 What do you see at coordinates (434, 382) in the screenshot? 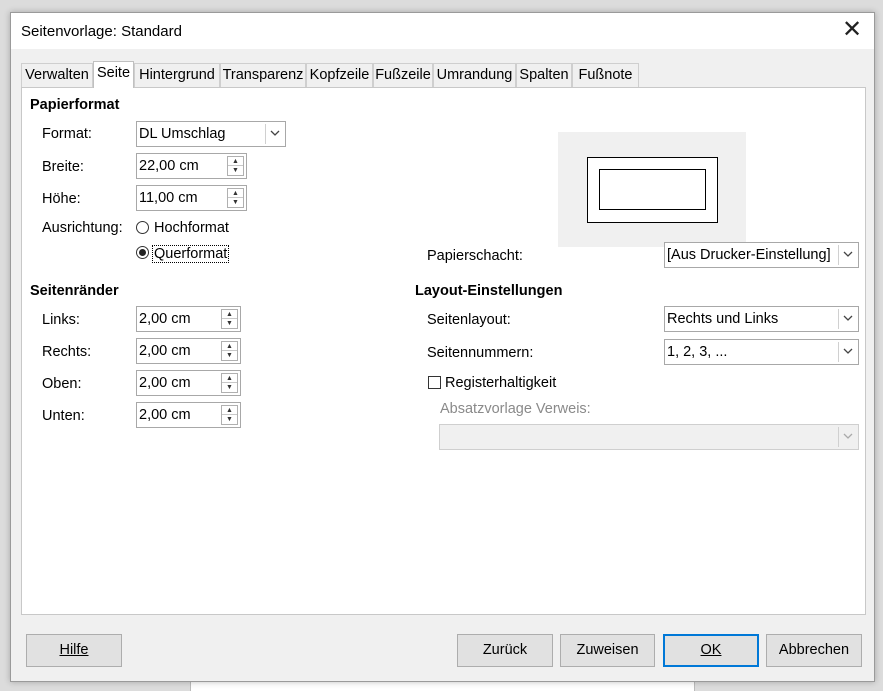
I see `register-checkbox` at bounding box center [434, 382].